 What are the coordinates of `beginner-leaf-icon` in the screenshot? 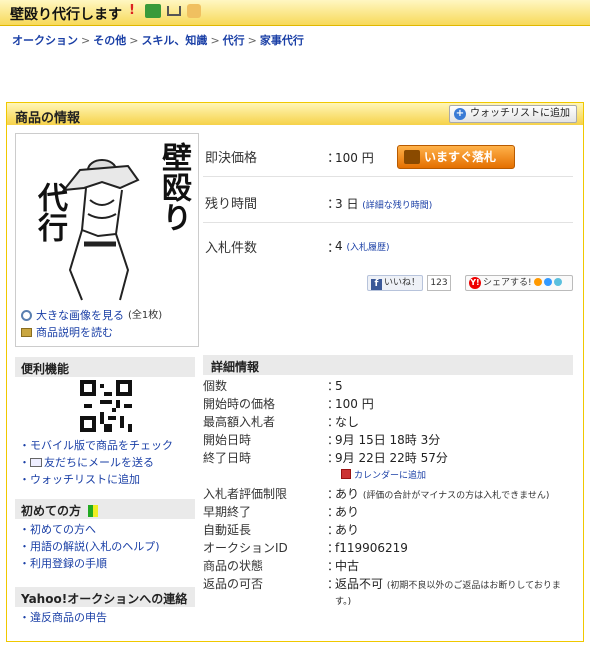 It's located at (93, 511).